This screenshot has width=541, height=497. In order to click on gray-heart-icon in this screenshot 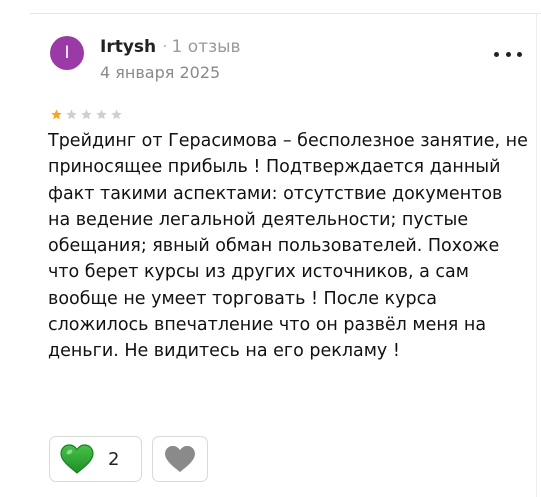, I will do `click(180, 459)`.